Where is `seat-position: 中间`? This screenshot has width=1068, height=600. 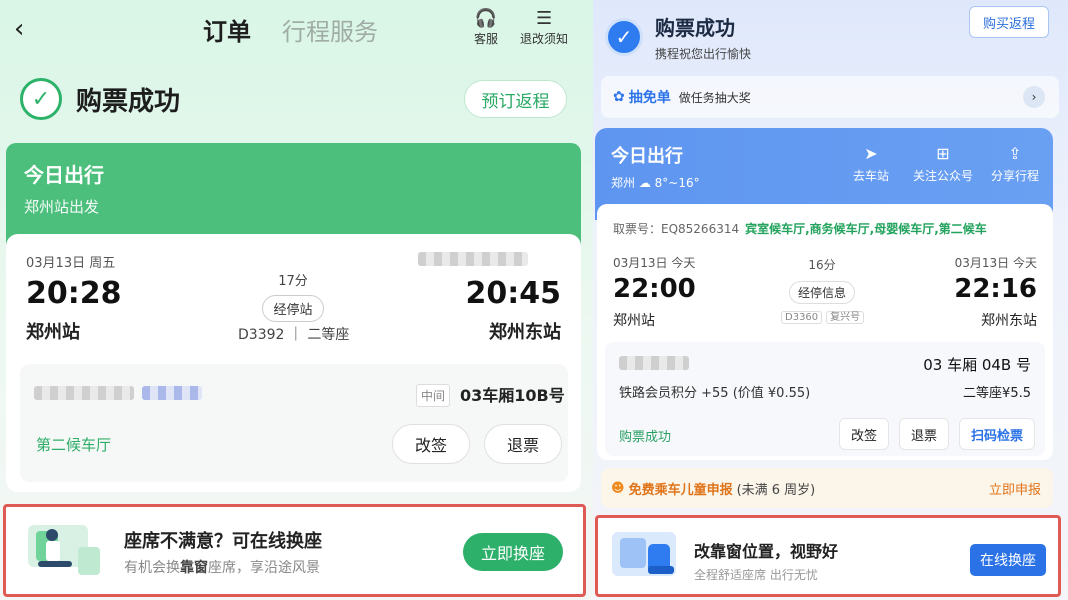 seat-position: 中间 is located at coordinates (433, 395).